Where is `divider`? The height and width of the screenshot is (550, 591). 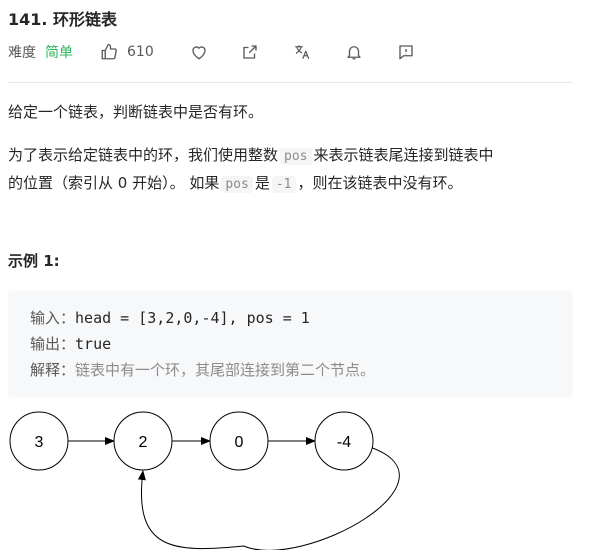
divider is located at coordinates (290, 82).